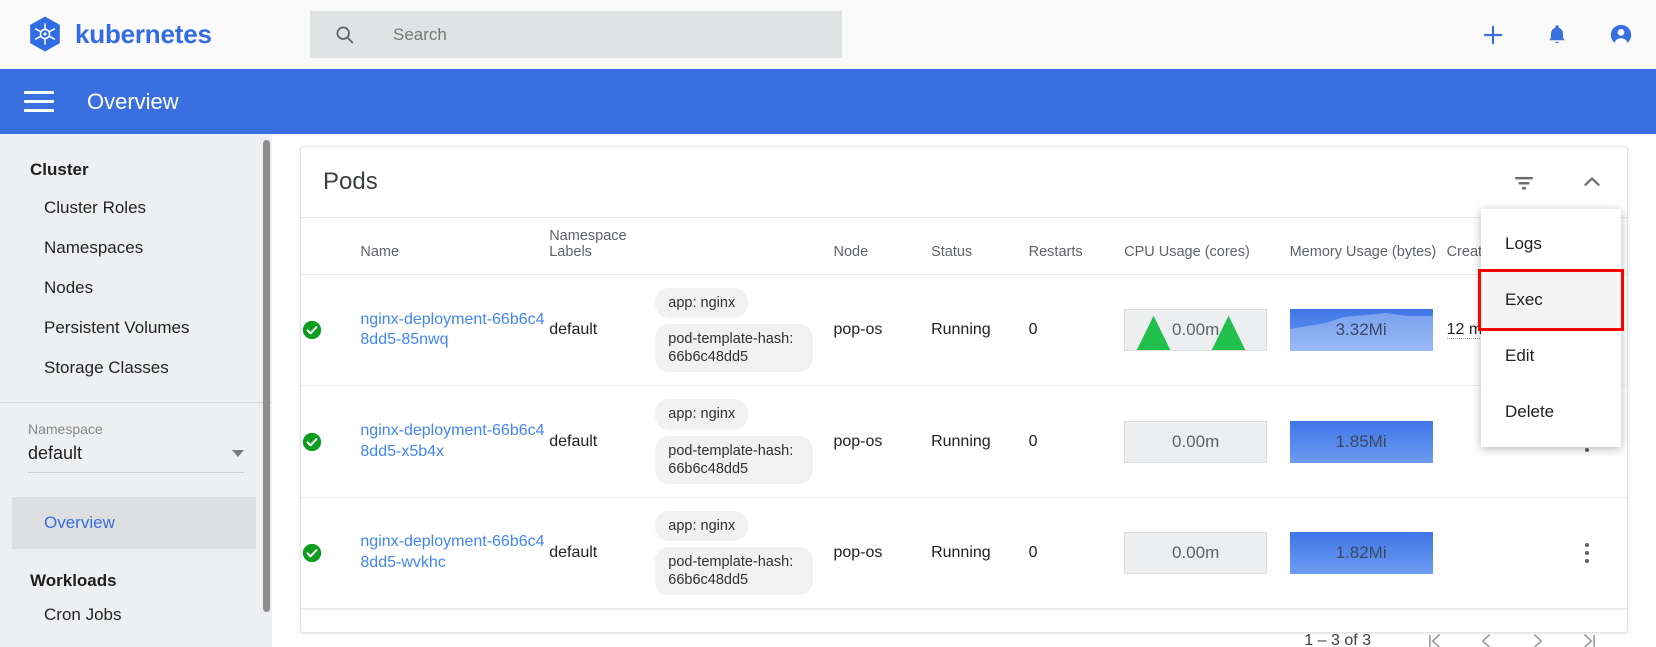  Describe the element at coordinates (828, 101) in the screenshot. I see `page-header-bar: Overview` at that location.